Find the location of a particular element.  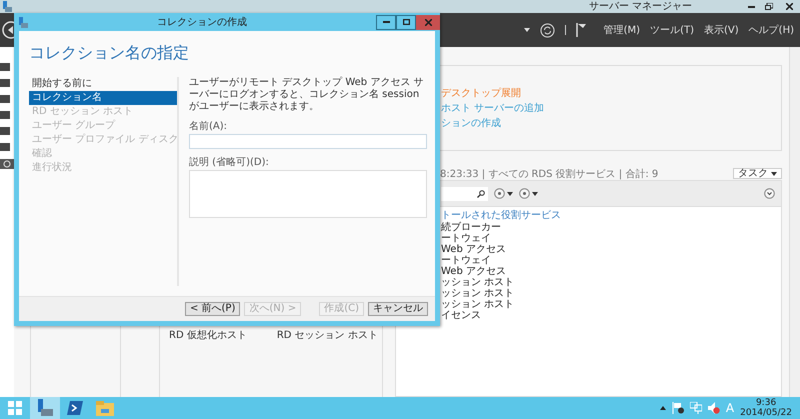

maximize-button is located at coordinates (406, 22).